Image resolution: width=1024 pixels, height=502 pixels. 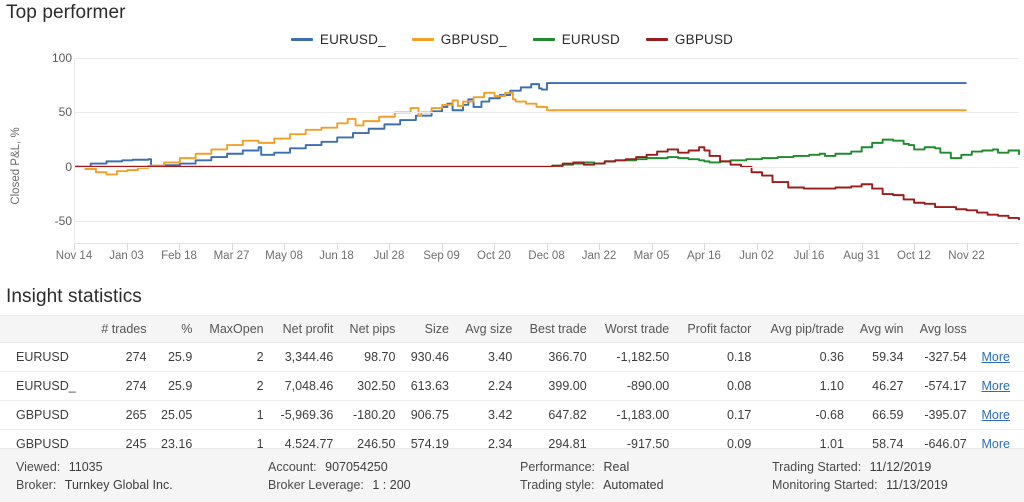 I want to click on cell-pct: 25.05, so click(x=179, y=415).